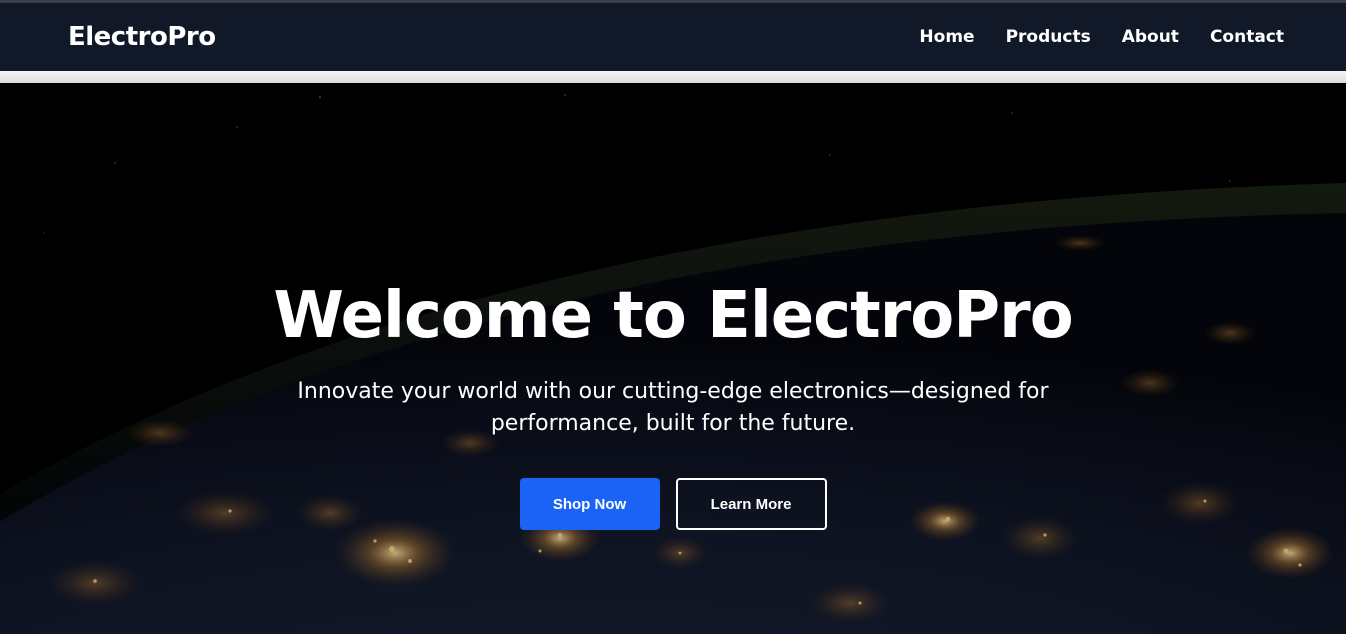 The width and height of the screenshot is (1346, 634). Describe the element at coordinates (1247, 37) in the screenshot. I see `nav-link-contact: Contact` at that location.